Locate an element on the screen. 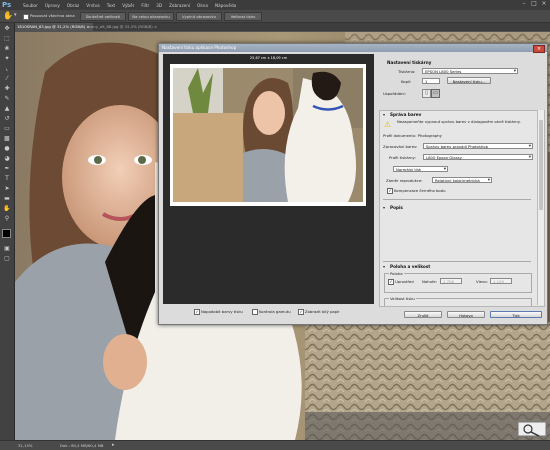 The width and height of the screenshot is (550, 450). tab-document-2: sony_a9_88.jpg @ 33,3% (RGB/8) × is located at coordinates (123, 27).